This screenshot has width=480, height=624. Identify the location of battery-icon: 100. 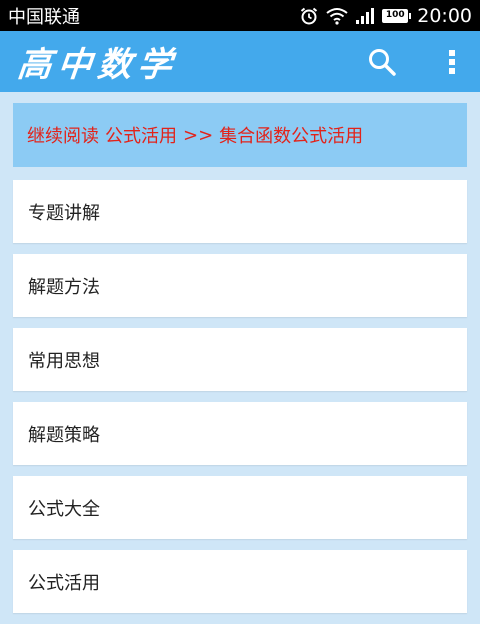
(397, 15).